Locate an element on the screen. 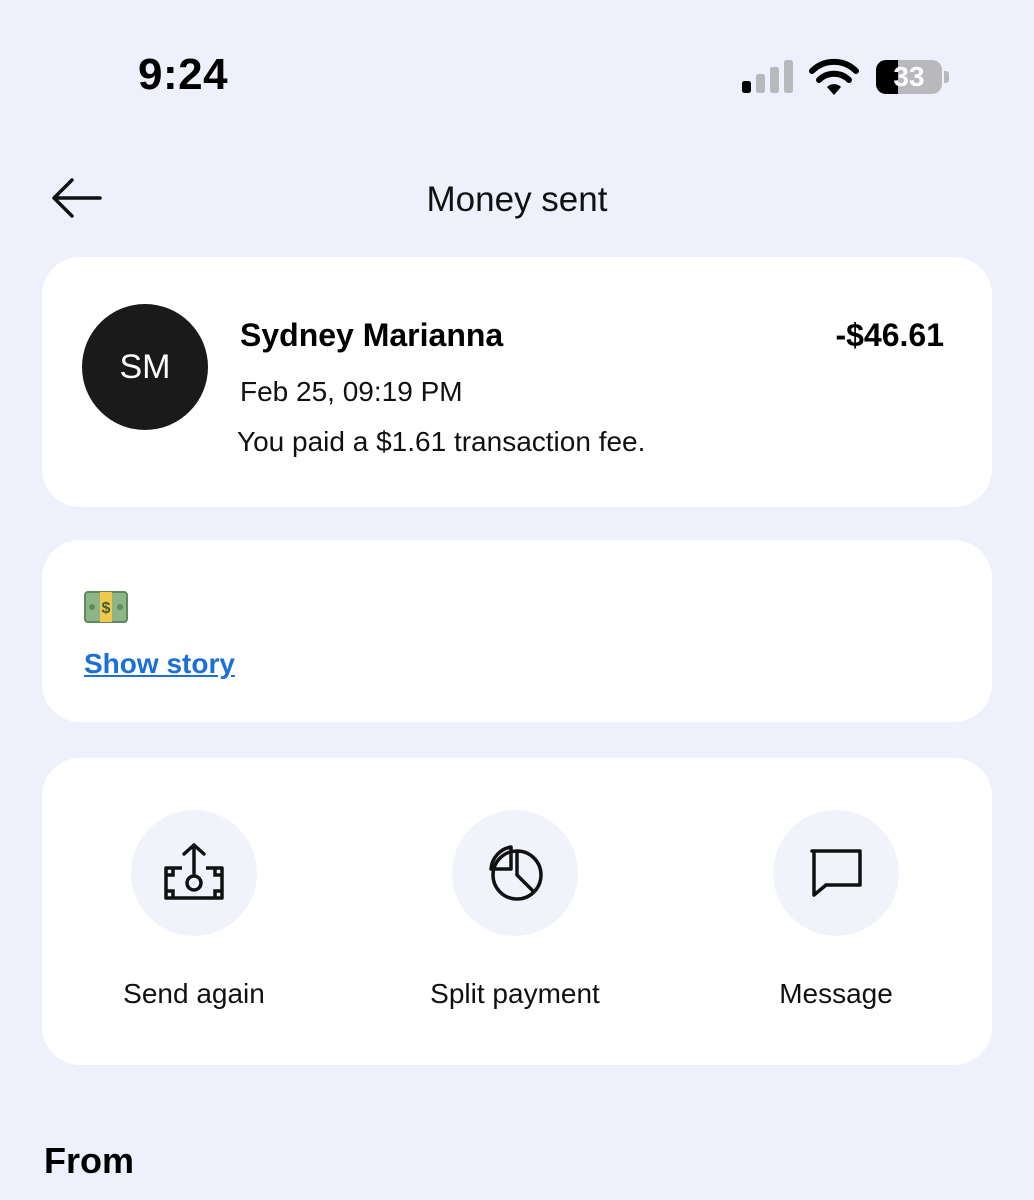  message-label: Message is located at coordinates (836, 993).